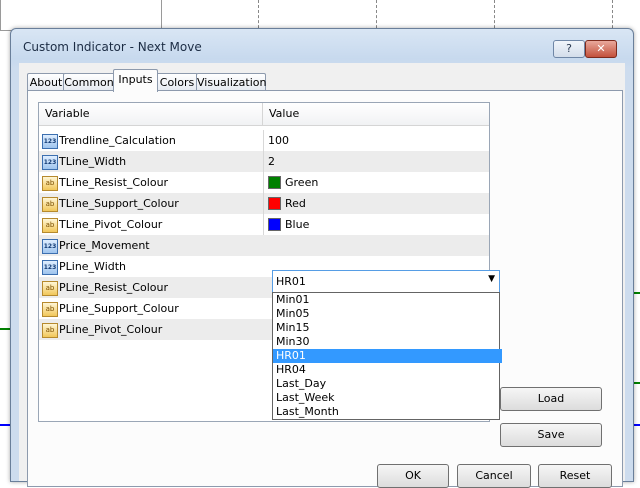  I want to click on select-value: HR01, so click(291, 281).